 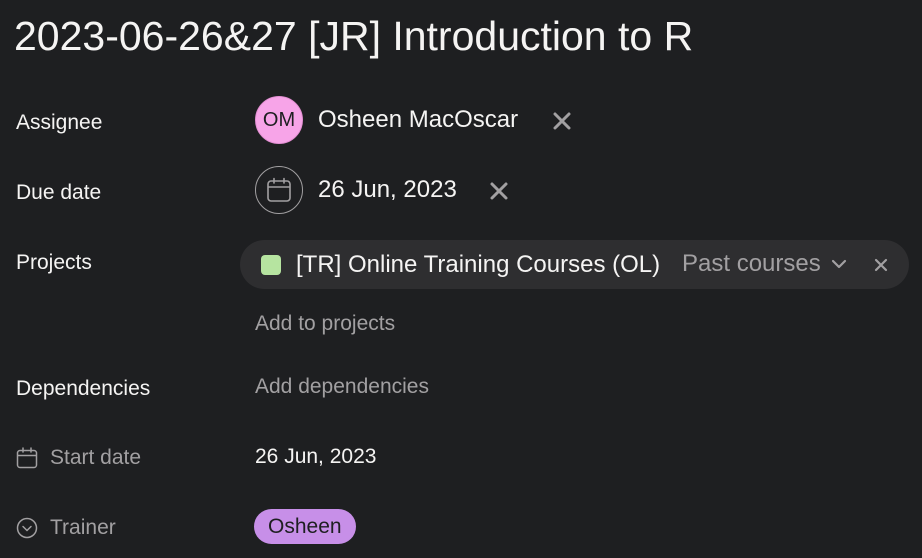 I want to click on add-dependencies-link: Add dependencies, so click(x=342, y=387).